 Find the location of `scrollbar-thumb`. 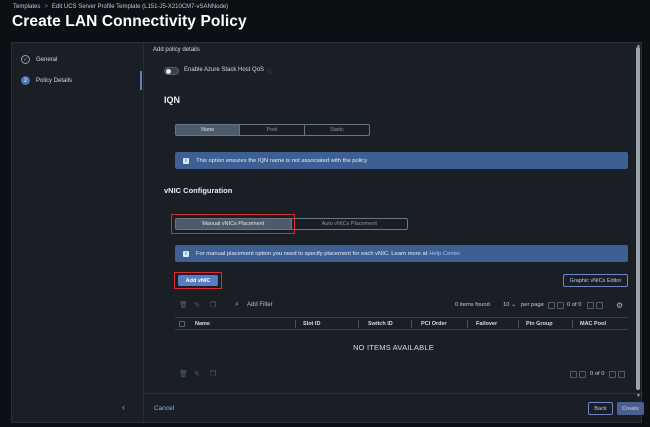

scrollbar-thumb is located at coordinates (638, 218).